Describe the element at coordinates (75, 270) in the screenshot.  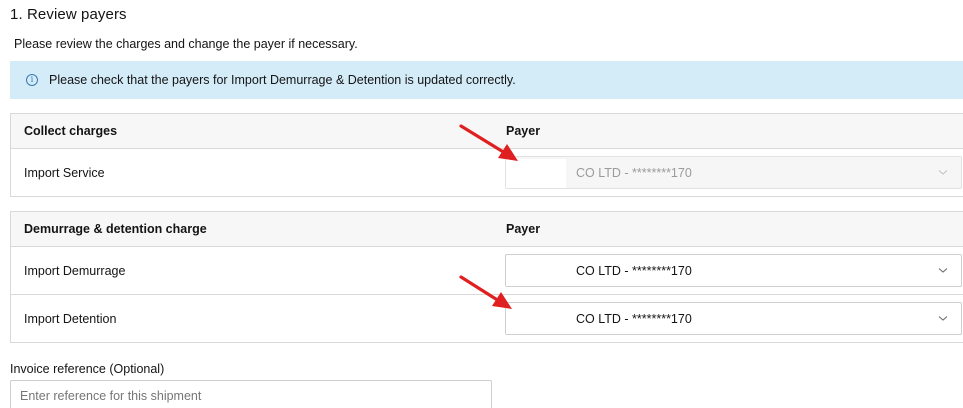
I see `charge-name: Import Demurrage` at that location.